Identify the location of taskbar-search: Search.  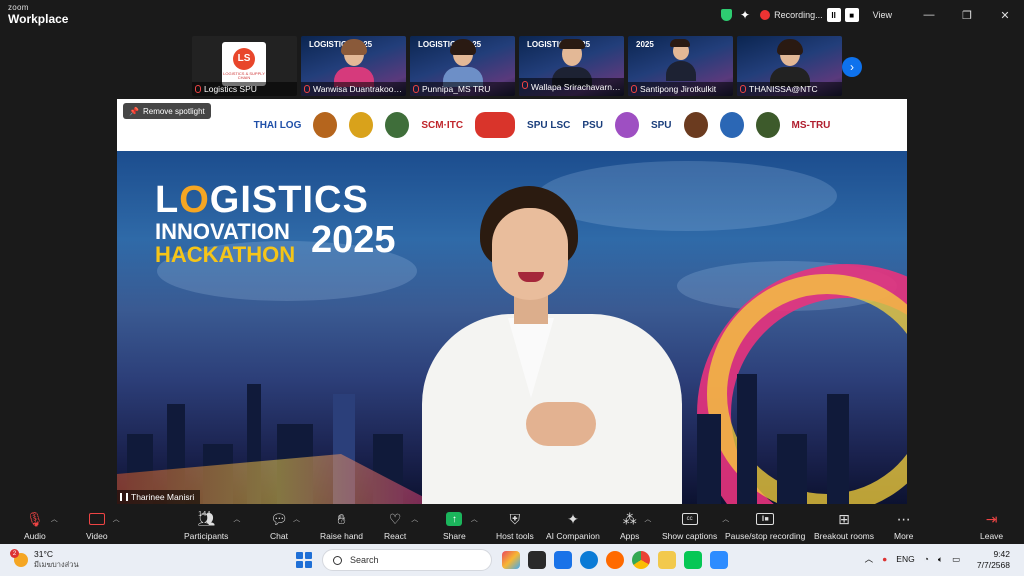
(407, 560).